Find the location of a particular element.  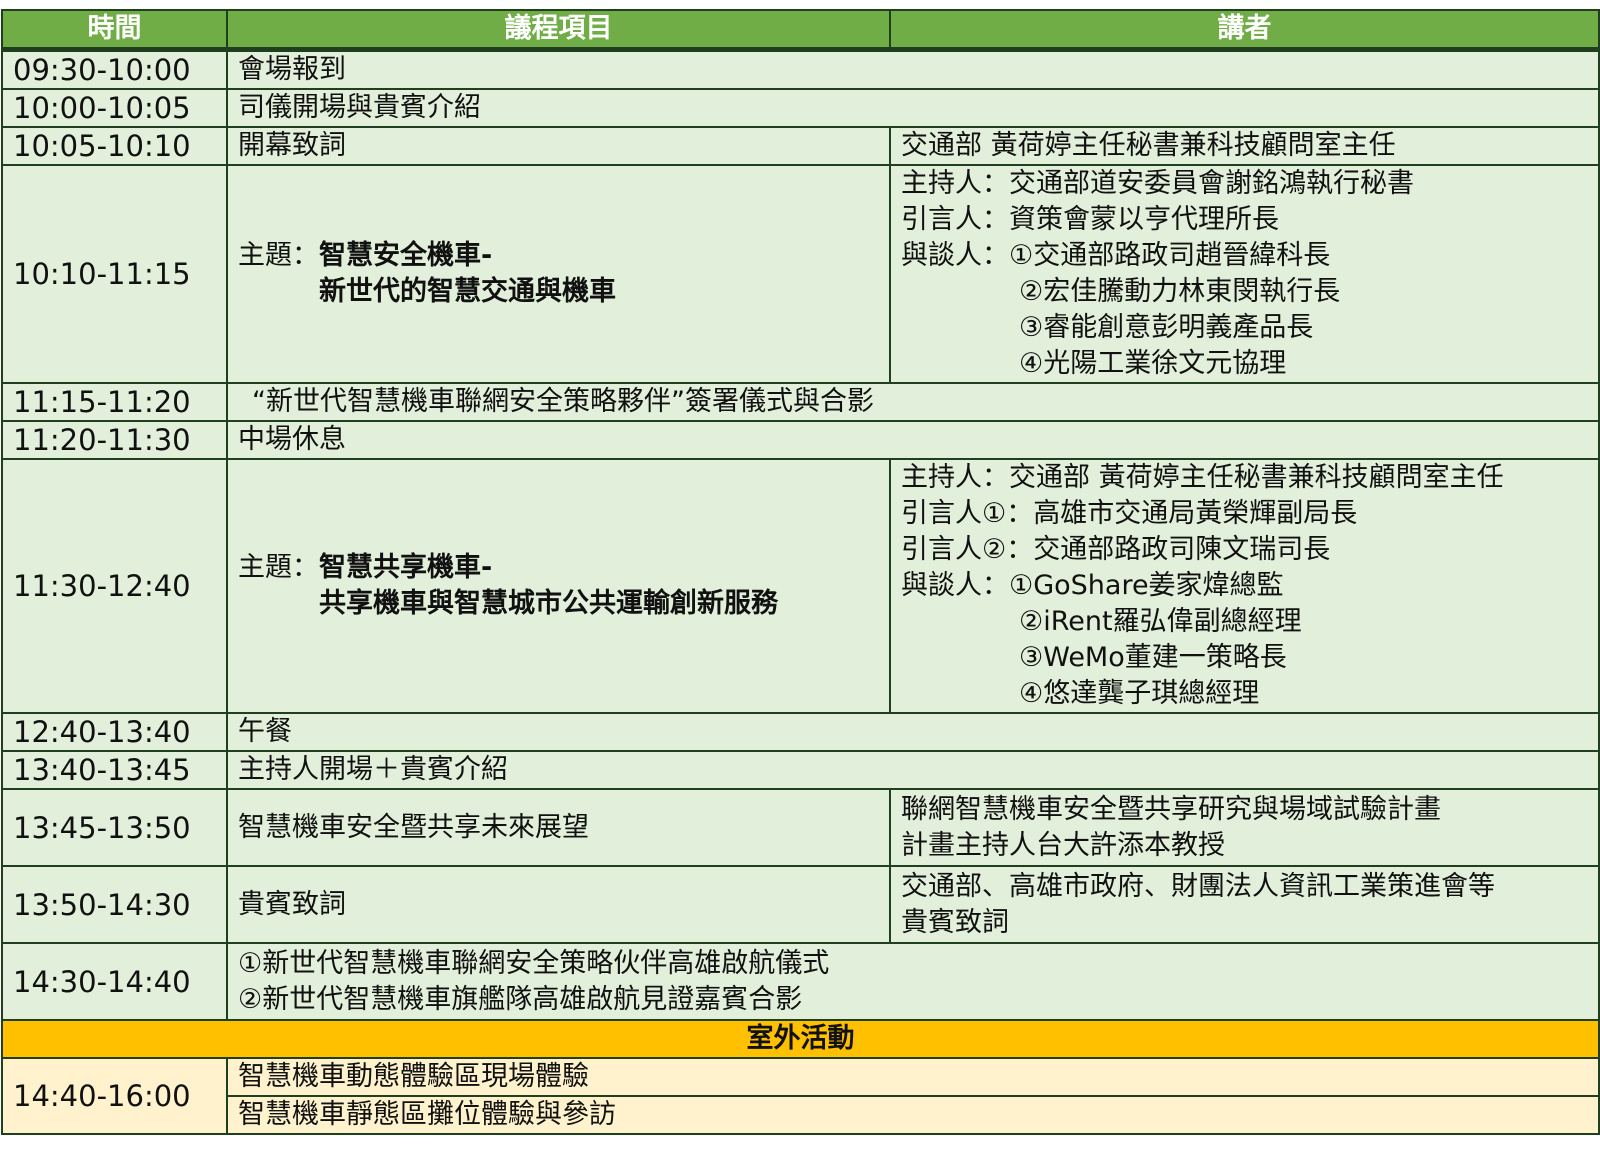

table-row: 11:20-11:30 中場休息 is located at coordinates (800, 440).